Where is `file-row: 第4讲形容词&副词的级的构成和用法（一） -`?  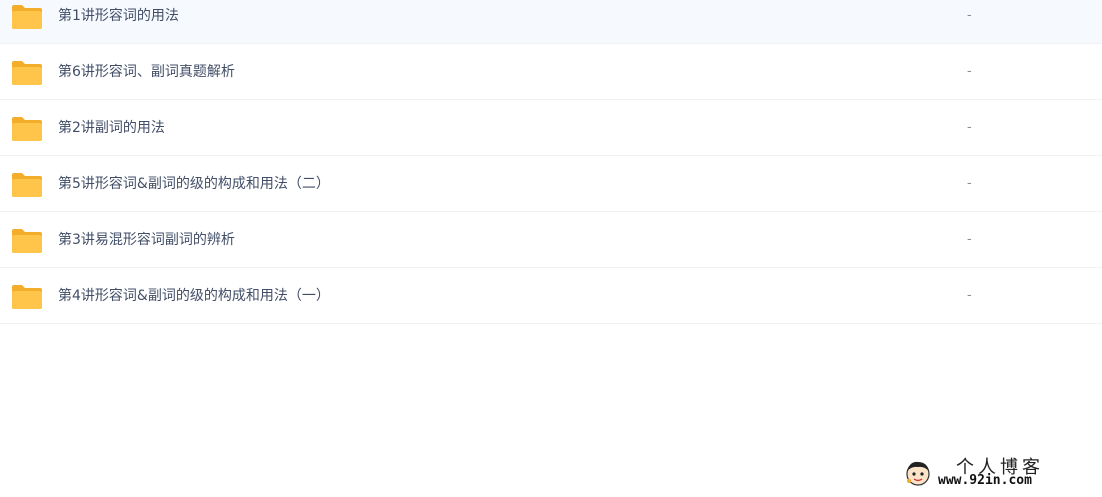 file-row: 第4讲形容词&副词的级的构成和用法（一） - is located at coordinates (551, 296).